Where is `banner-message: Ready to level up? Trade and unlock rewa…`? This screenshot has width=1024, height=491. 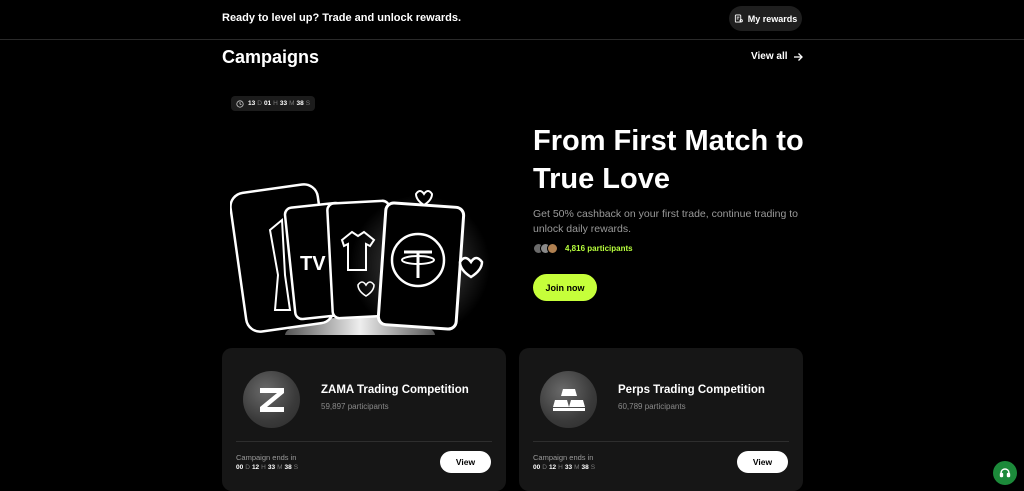 banner-message: Ready to level up? Trade and unlock rewa… is located at coordinates (342, 18).